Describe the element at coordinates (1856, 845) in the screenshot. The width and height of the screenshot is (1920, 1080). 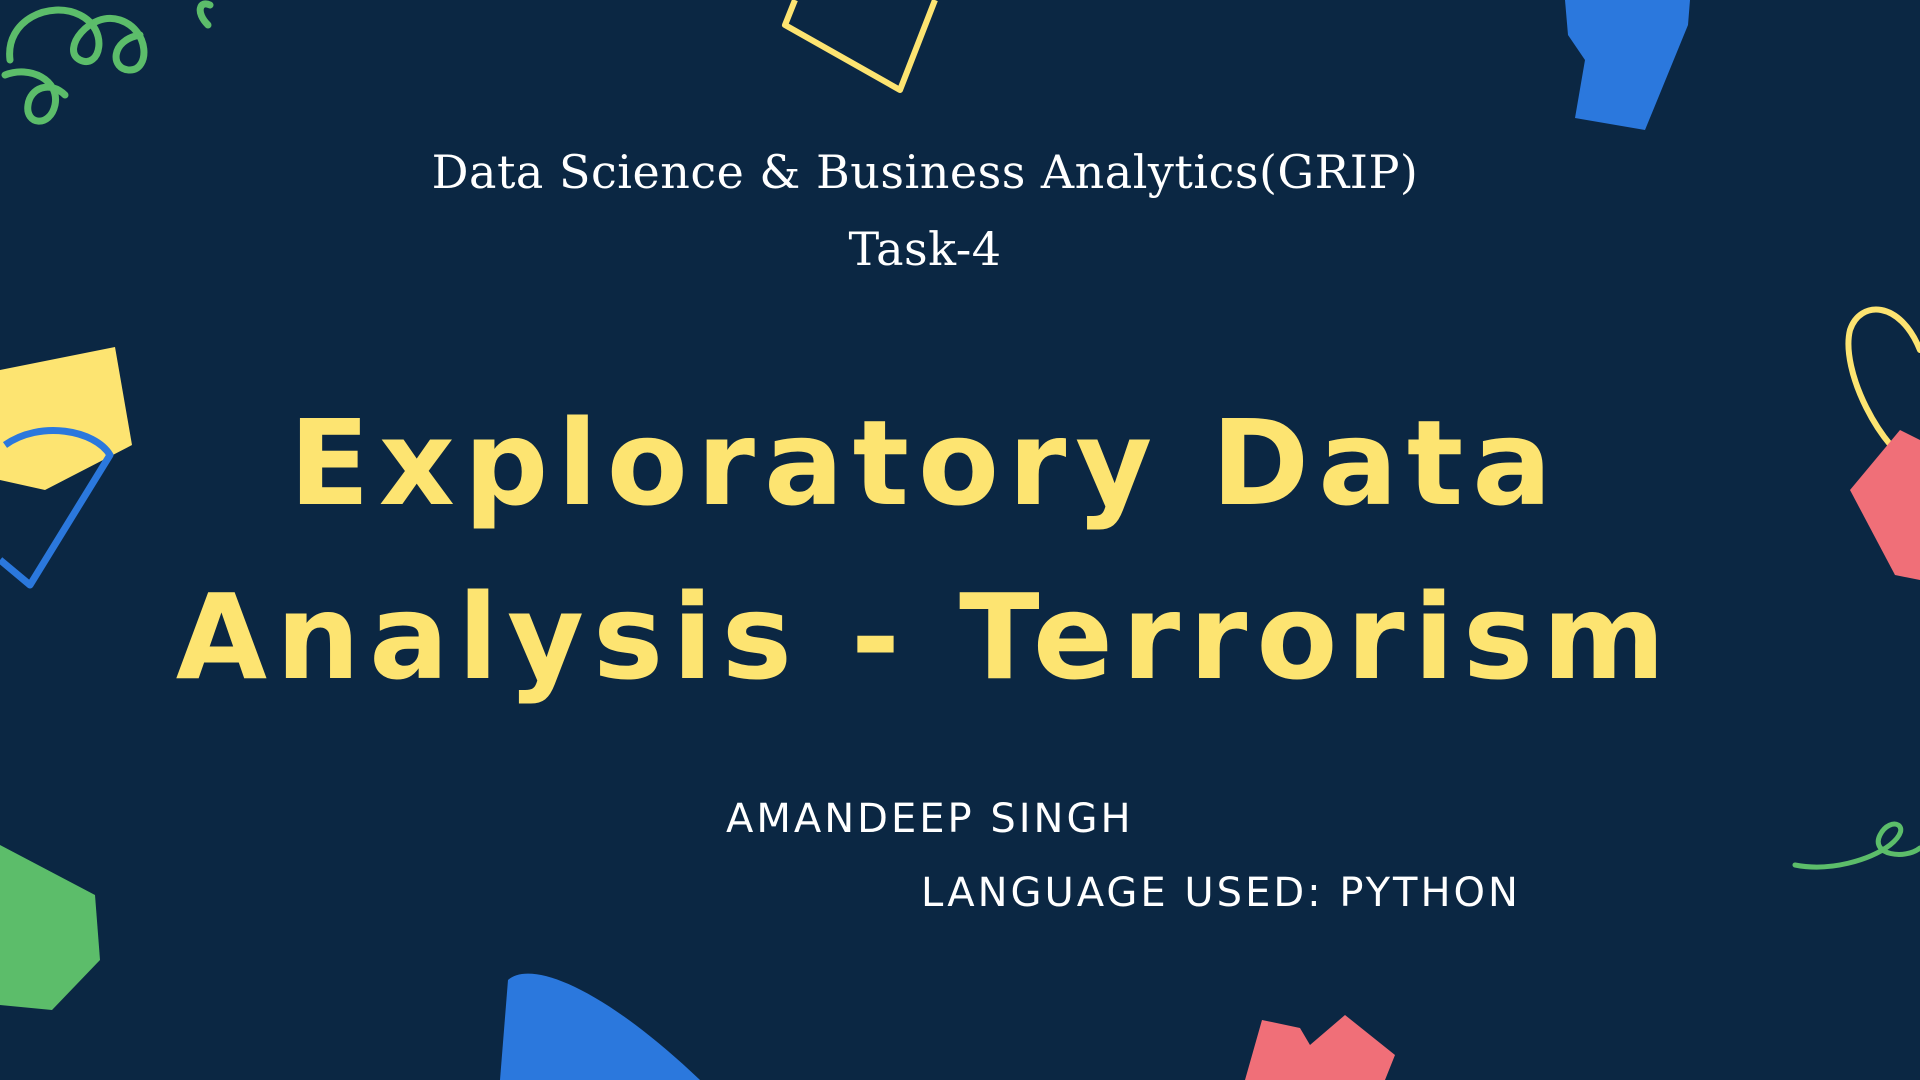
I see `green-squiggle-right` at that location.